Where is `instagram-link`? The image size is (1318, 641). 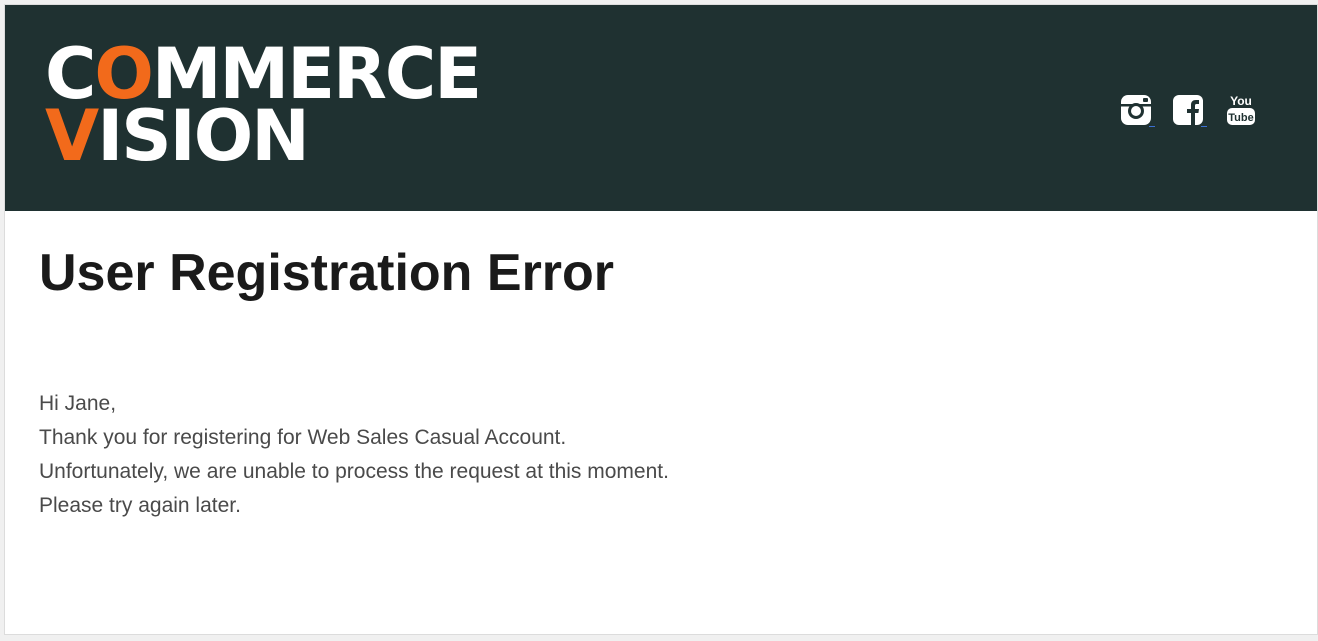
instagram-link is located at coordinates (1137, 109).